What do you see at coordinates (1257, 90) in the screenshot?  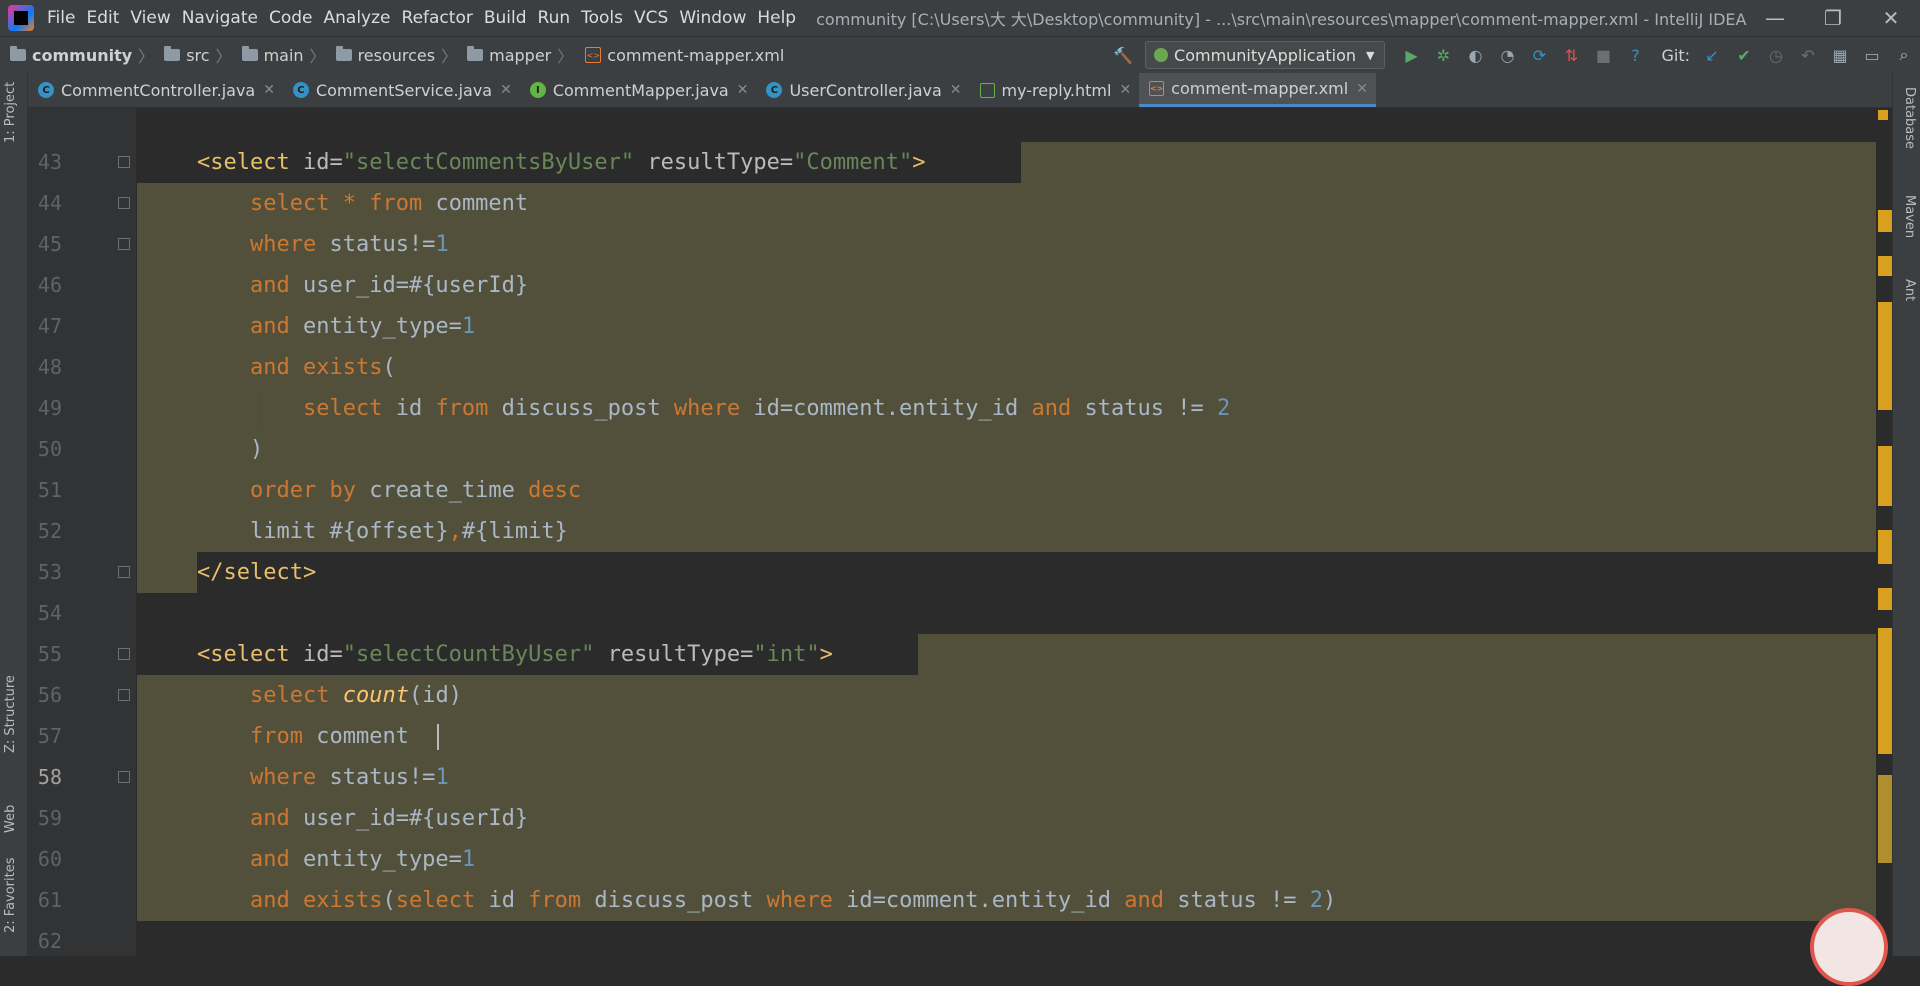 I see `tab-comment-mapper-xml: <> comment-mapper.xml ✕` at bounding box center [1257, 90].